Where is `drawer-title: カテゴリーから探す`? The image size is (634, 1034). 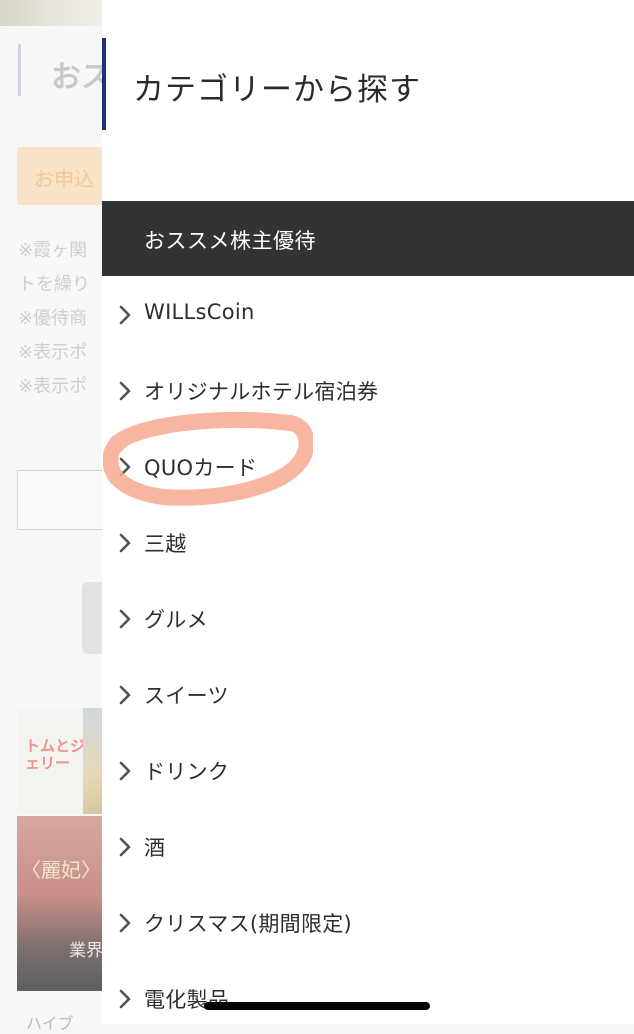
drawer-title: カテゴリーから探す is located at coordinates (277, 90).